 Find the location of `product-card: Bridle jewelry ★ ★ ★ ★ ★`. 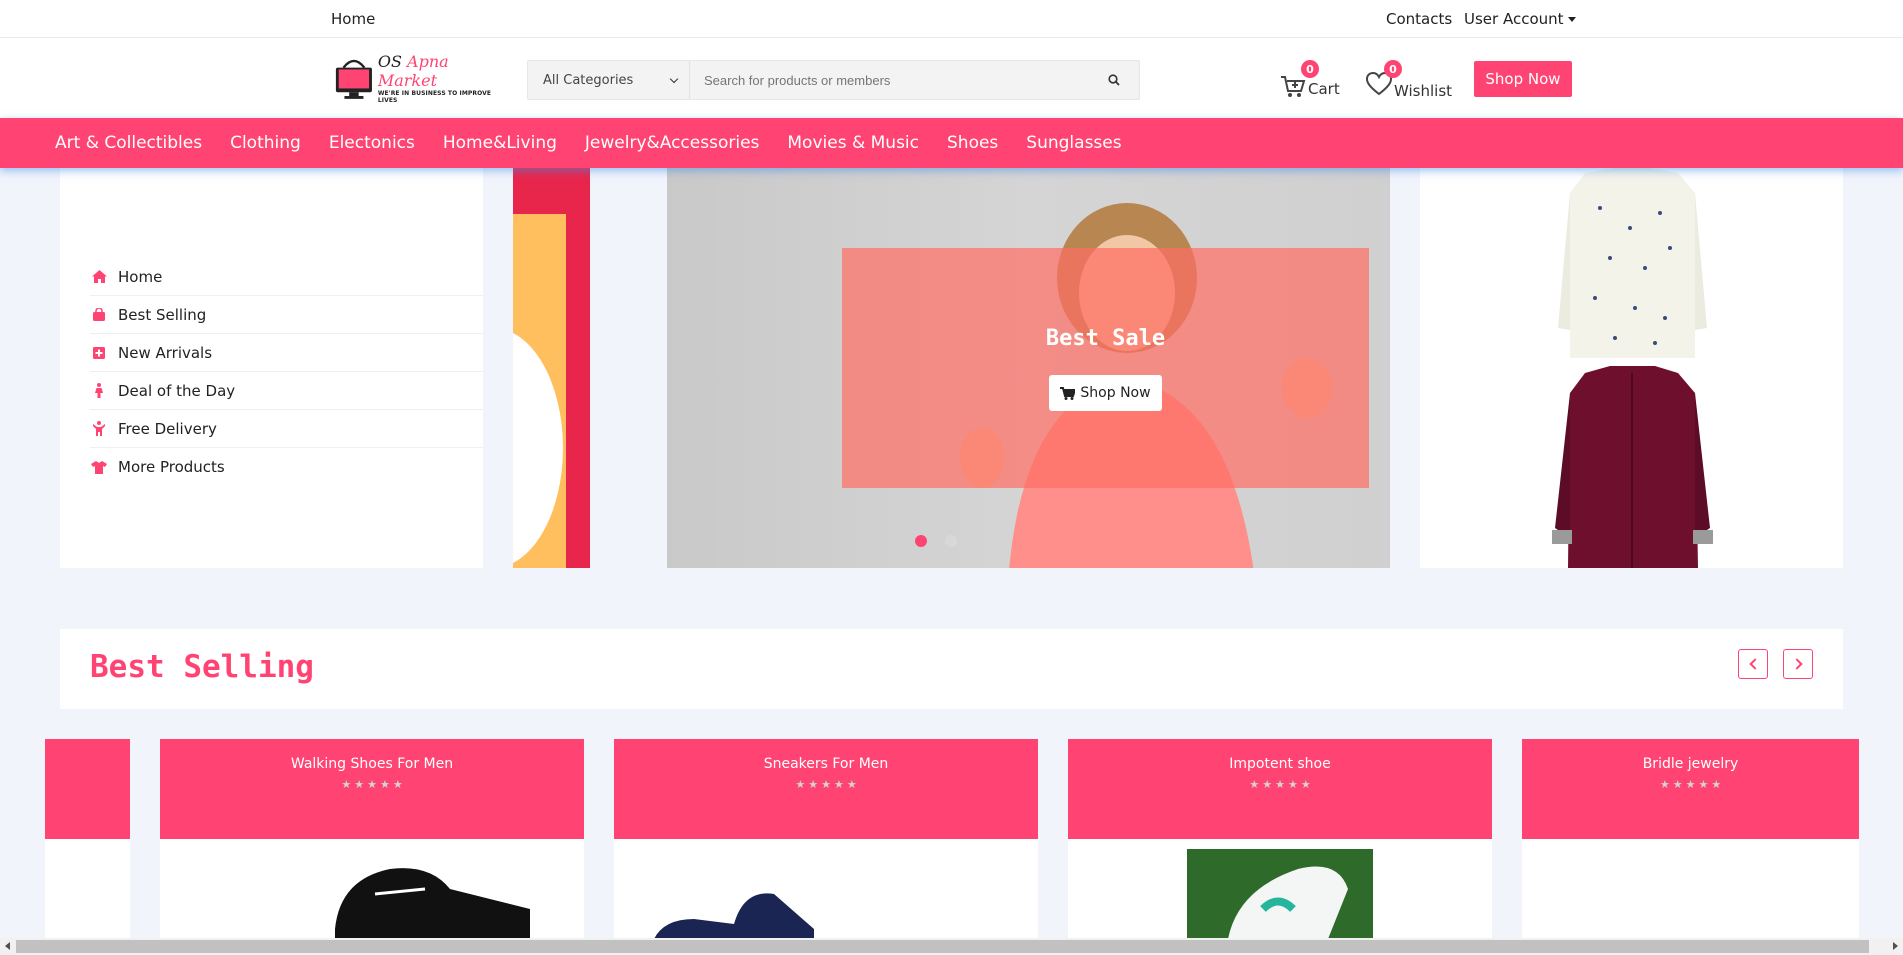

product-card: Bridle jewelry ★ ★ ★ ★ ★ is located at coordinates (1690, 839).